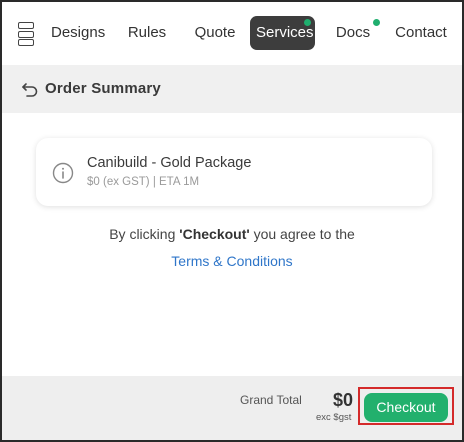 This screenshot has height=442, width=464. Describe the element at coordinates (232, 261) in the screenshot. I see `terms-link: Terms & Conditions` at that location.